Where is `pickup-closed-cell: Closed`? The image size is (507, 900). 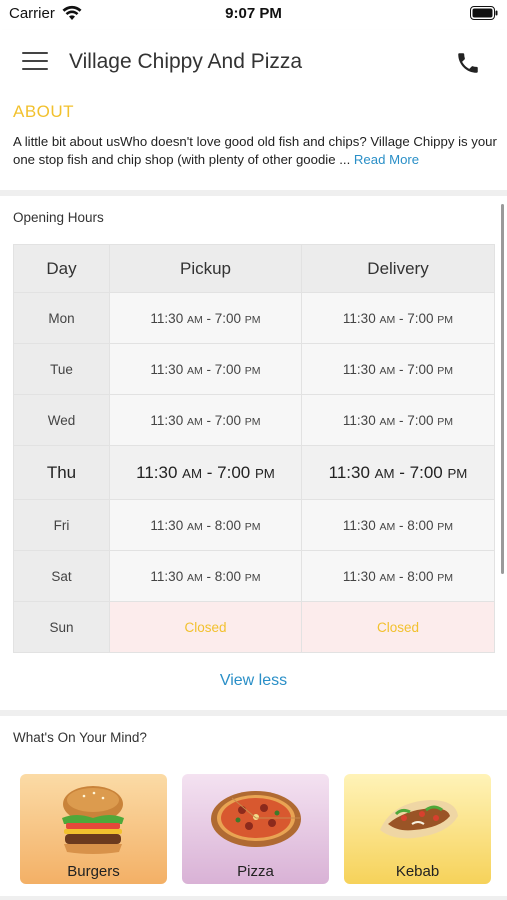
pickup-closed-cell: Closed is located at coordinates (205, 627).